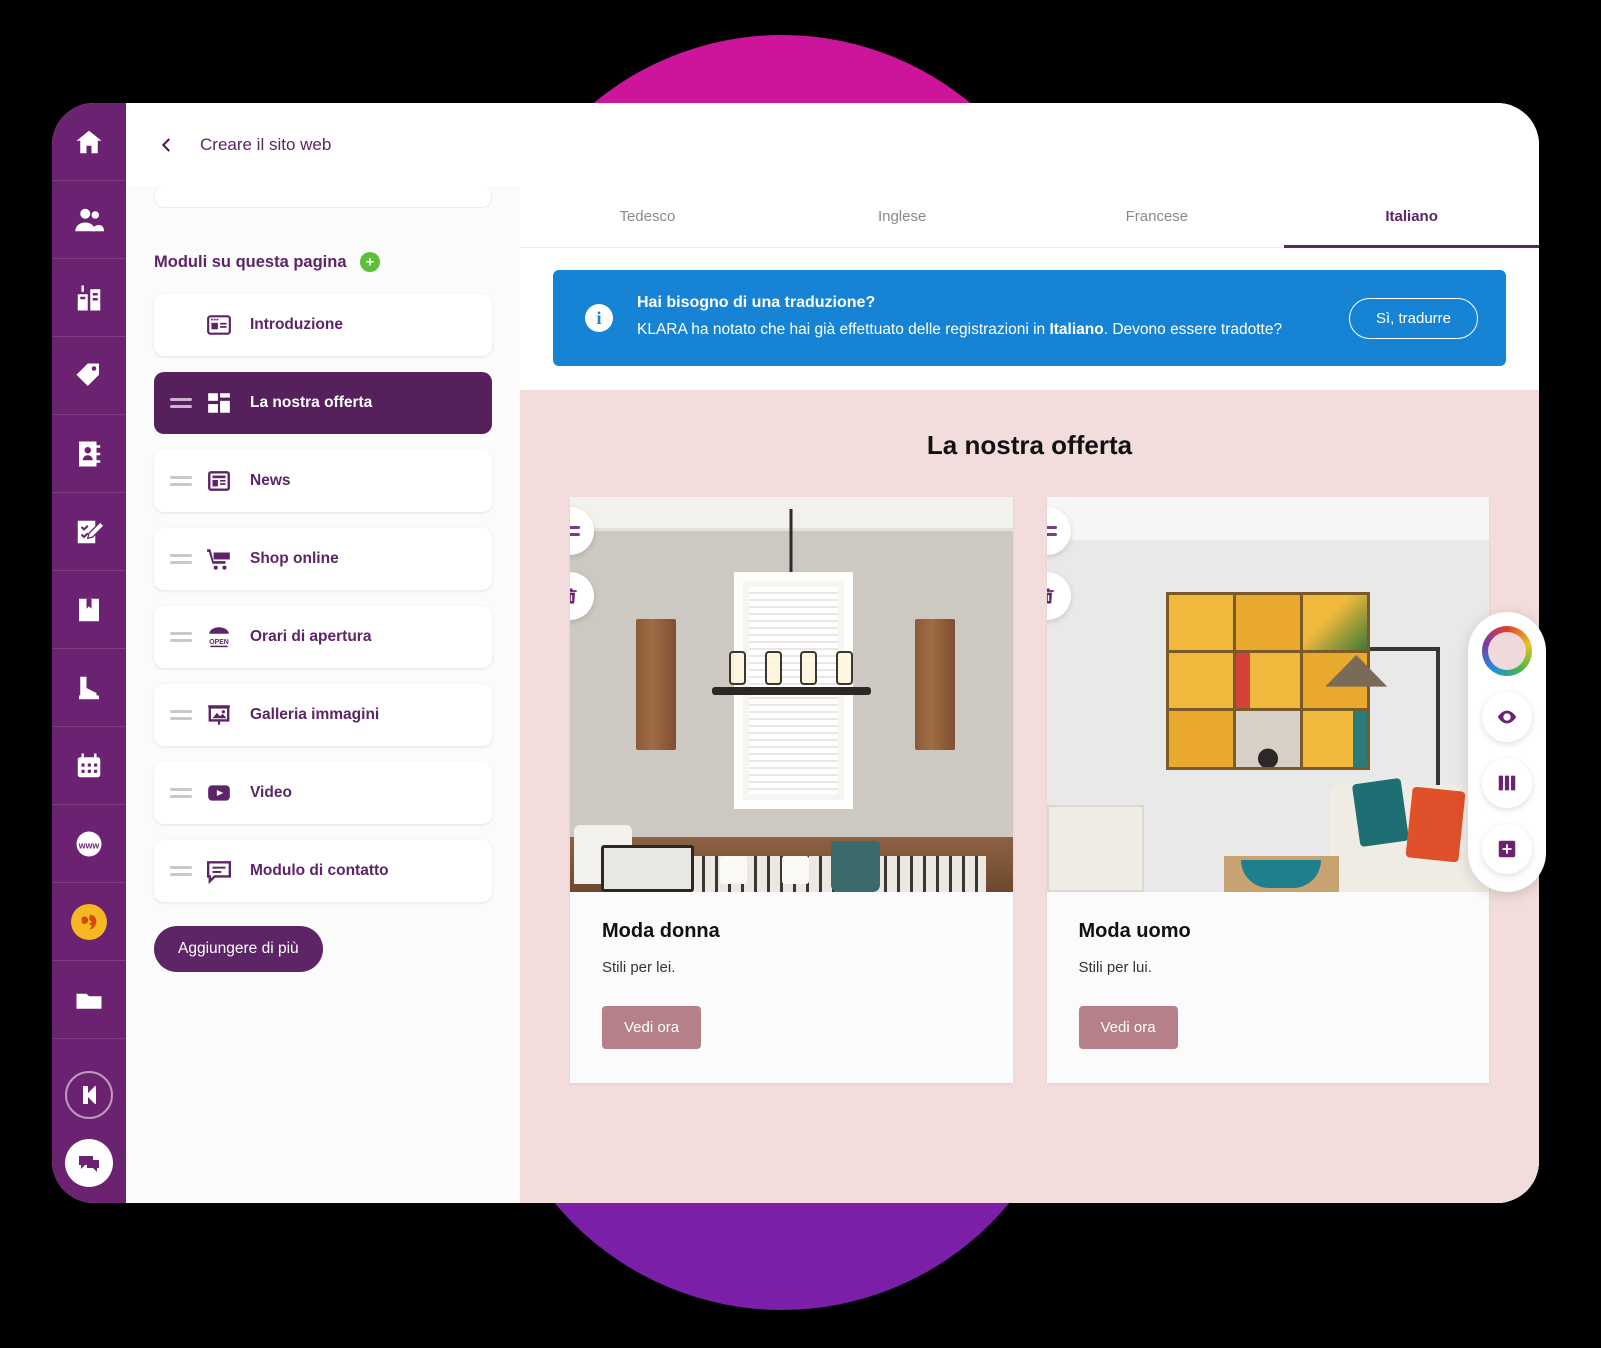  I want to click on module-item-introduzione: Introduzione, so click(323, 325).